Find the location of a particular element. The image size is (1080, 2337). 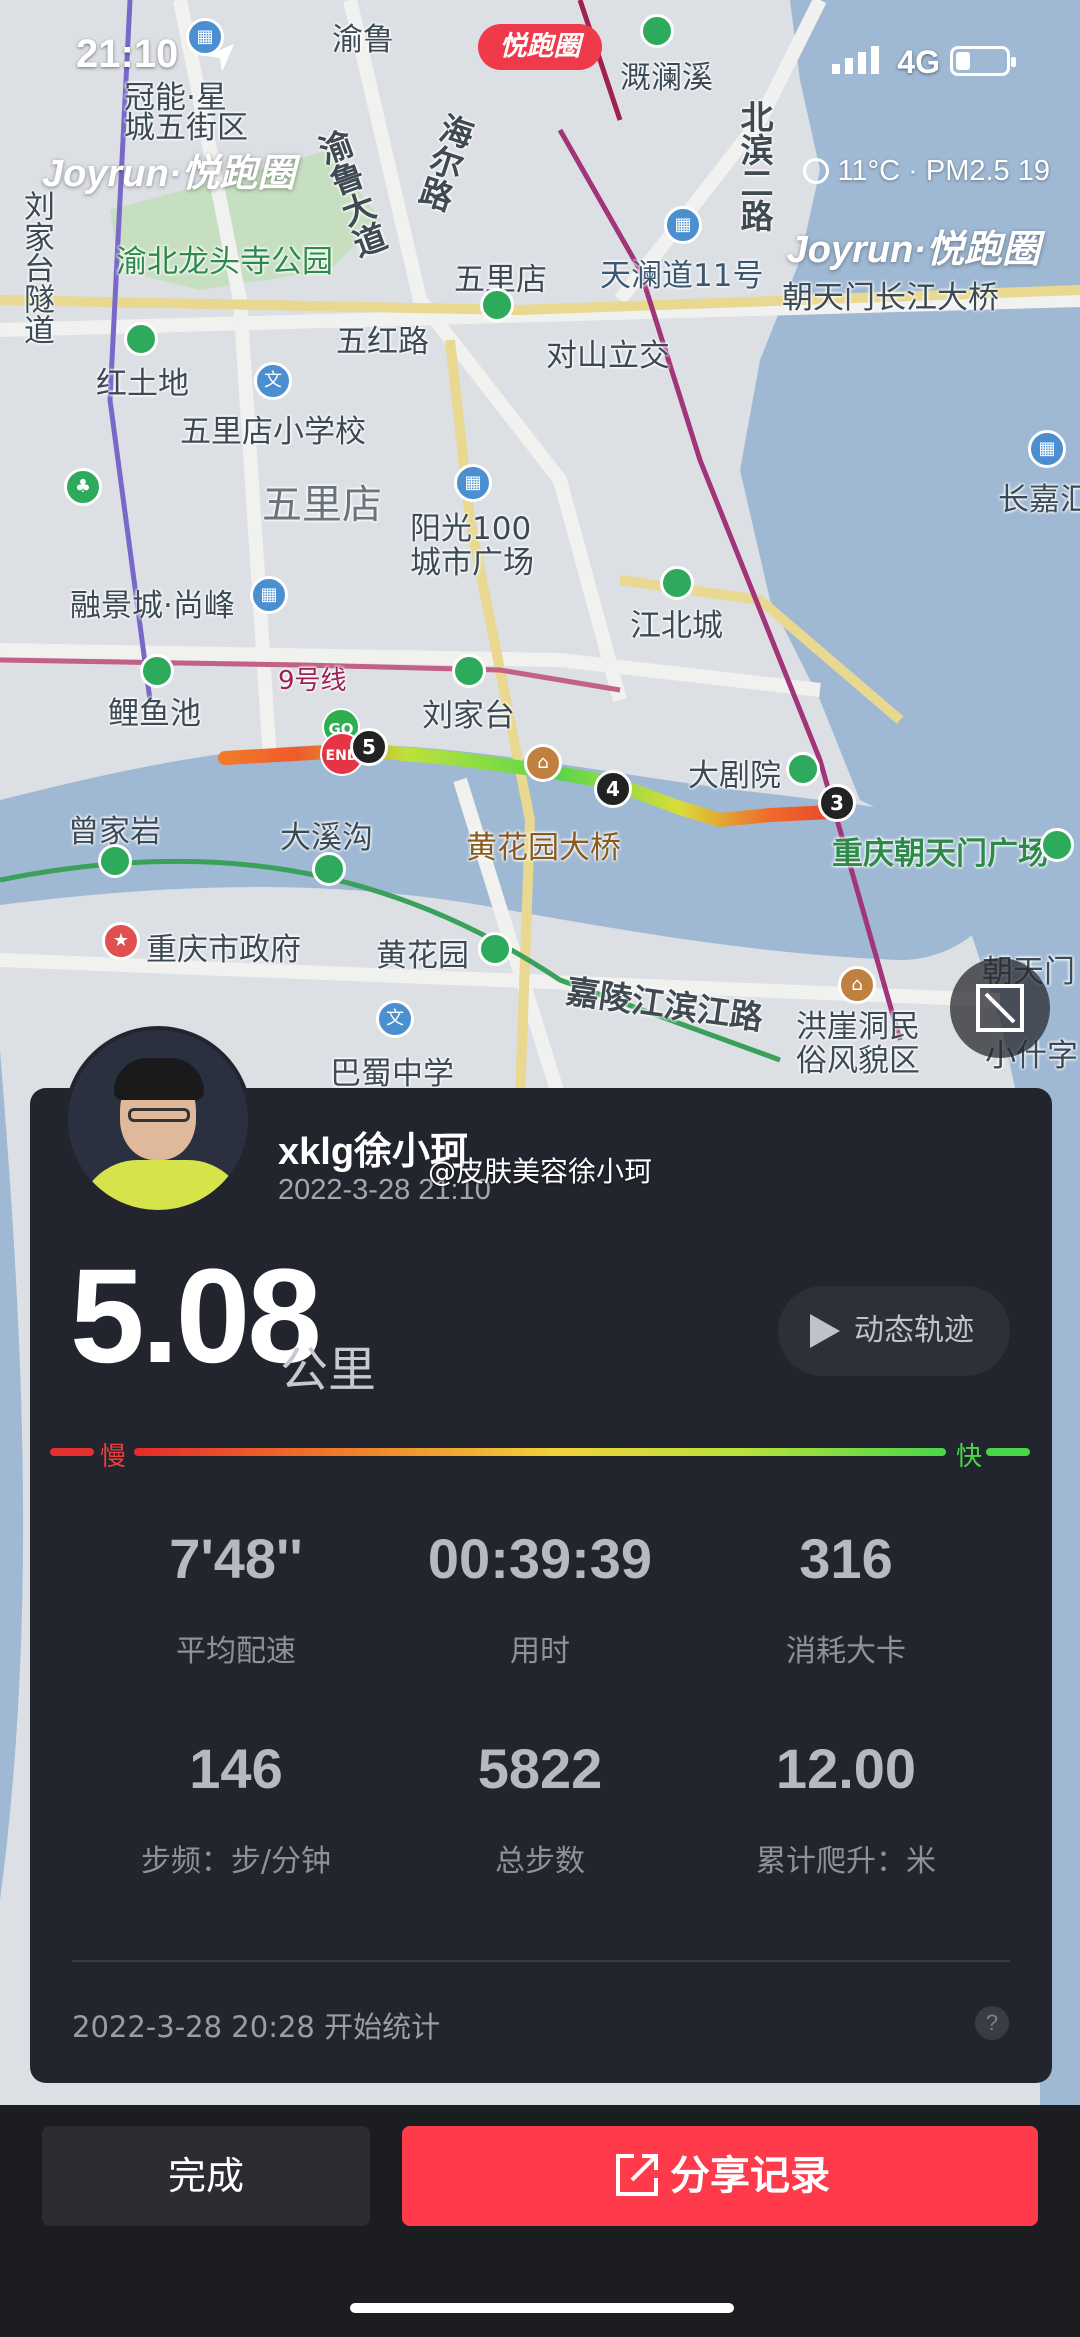

avatar is located at coordinates (158, 1120).